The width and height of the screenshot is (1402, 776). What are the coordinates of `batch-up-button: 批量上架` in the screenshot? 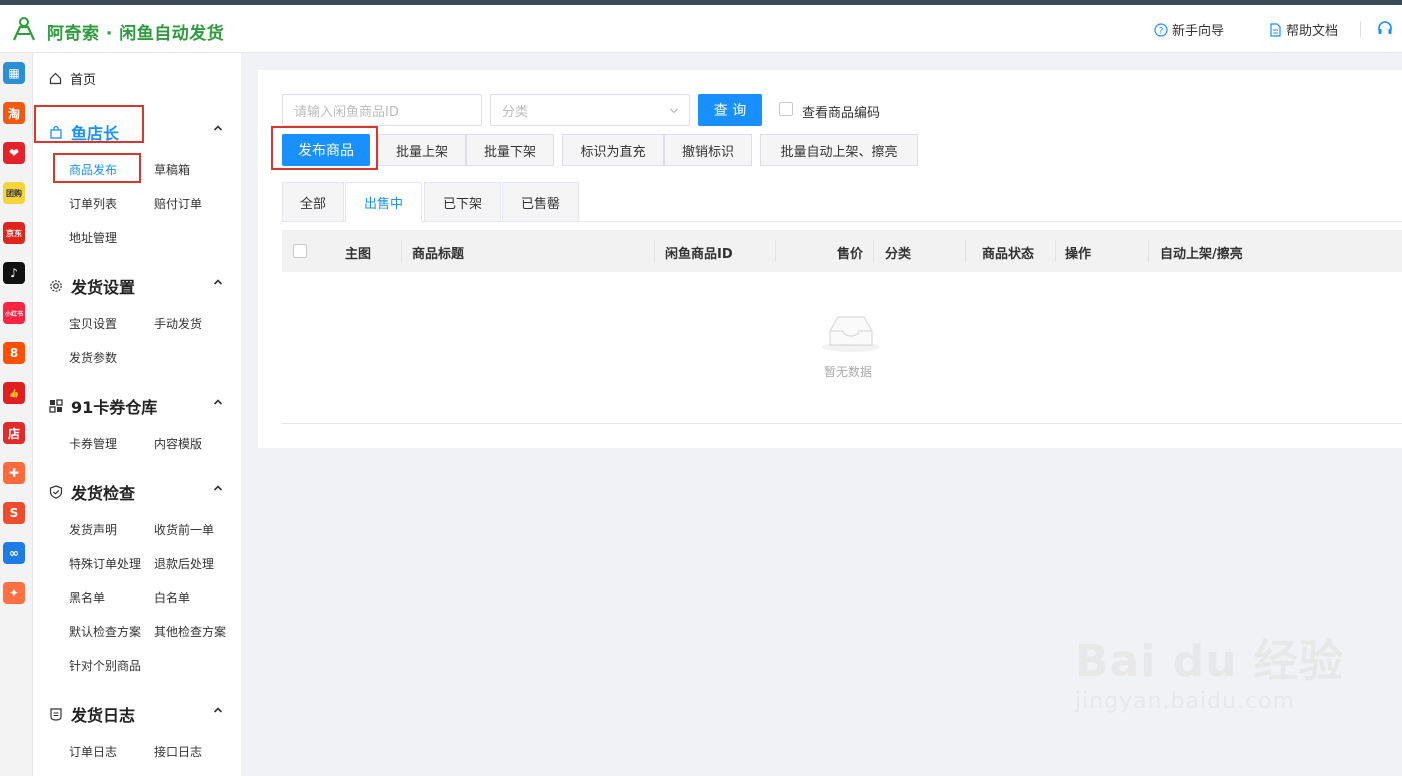 It's located at (422, 150).